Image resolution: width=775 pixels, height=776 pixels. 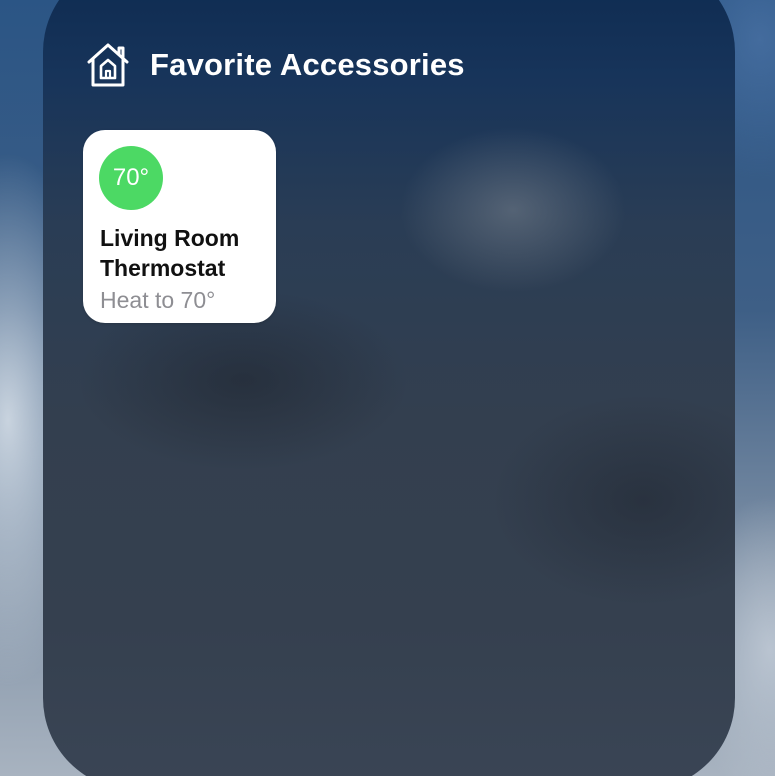 What do you see at coordinates (307, 64) in the screenshot?
I see `widget-title: Favorite Accessories` at bounding box center [307, 64].